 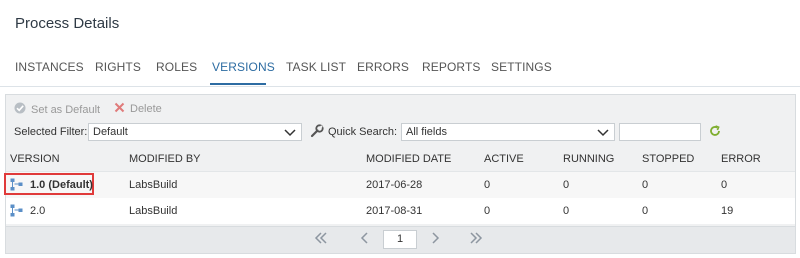 What do you see at coordinates (316, 67) in the screenshot?
I see `tab-task-list: TASK LIST` at bounding box center [316, 67].